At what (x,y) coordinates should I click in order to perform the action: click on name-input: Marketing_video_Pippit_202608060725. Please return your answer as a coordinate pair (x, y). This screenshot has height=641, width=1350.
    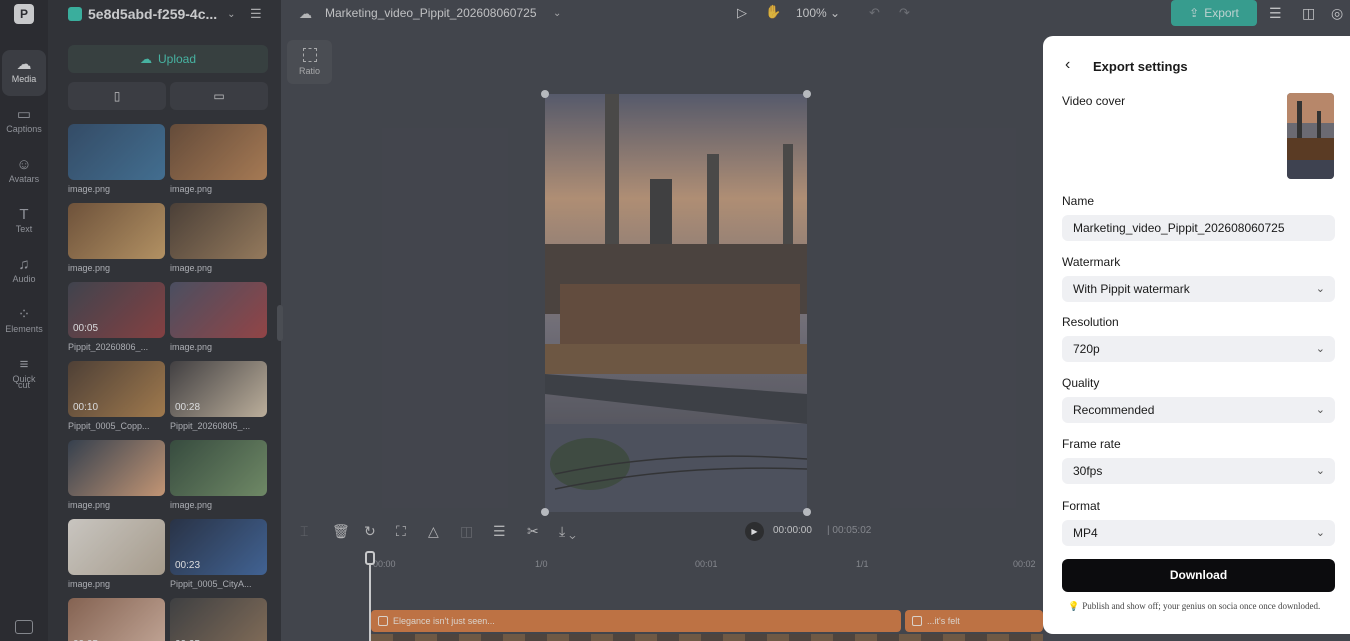
    Looking at the image, I should click on (1198, 228).